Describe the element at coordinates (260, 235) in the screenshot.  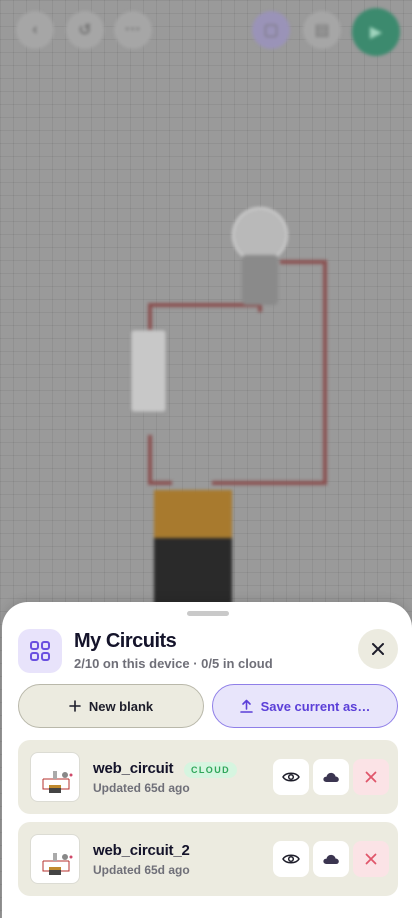
I see `bulb-icon` at that location.